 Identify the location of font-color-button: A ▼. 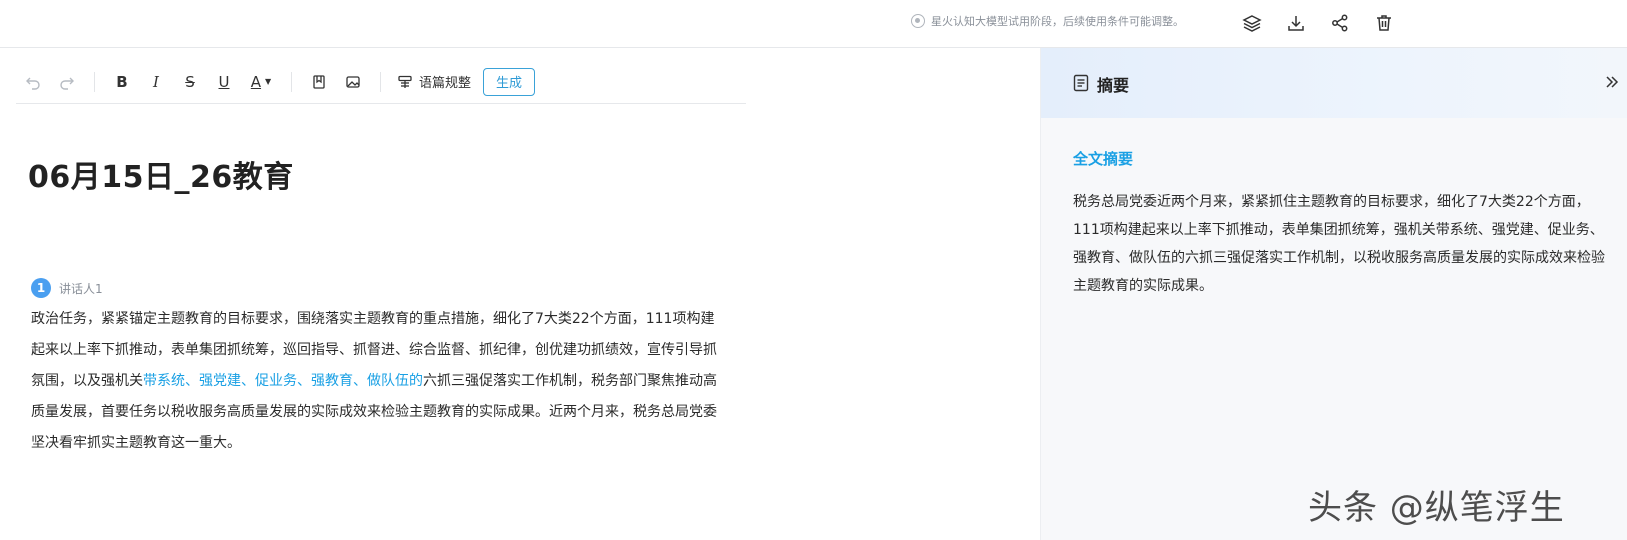
(261, 82).